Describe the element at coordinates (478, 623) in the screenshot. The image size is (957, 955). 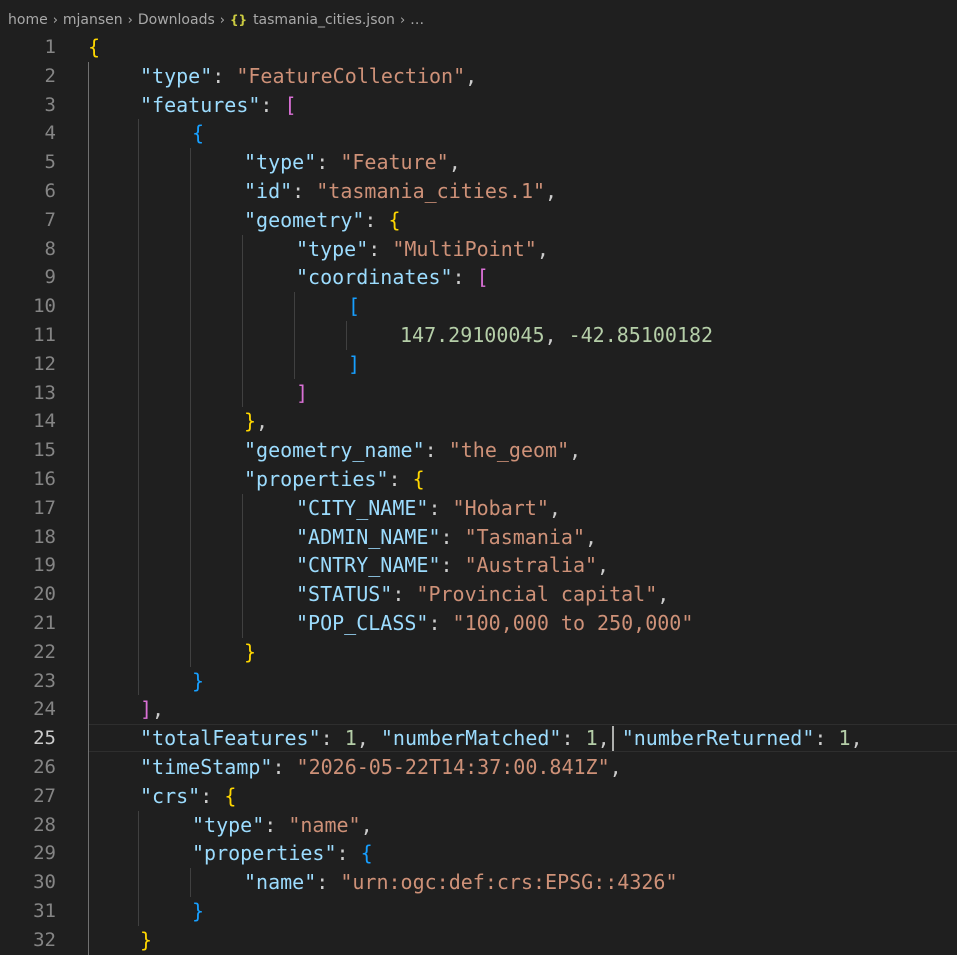
I see `code-line: 21 "POP_CLASS": "100,000 to 250,000"` at that location.